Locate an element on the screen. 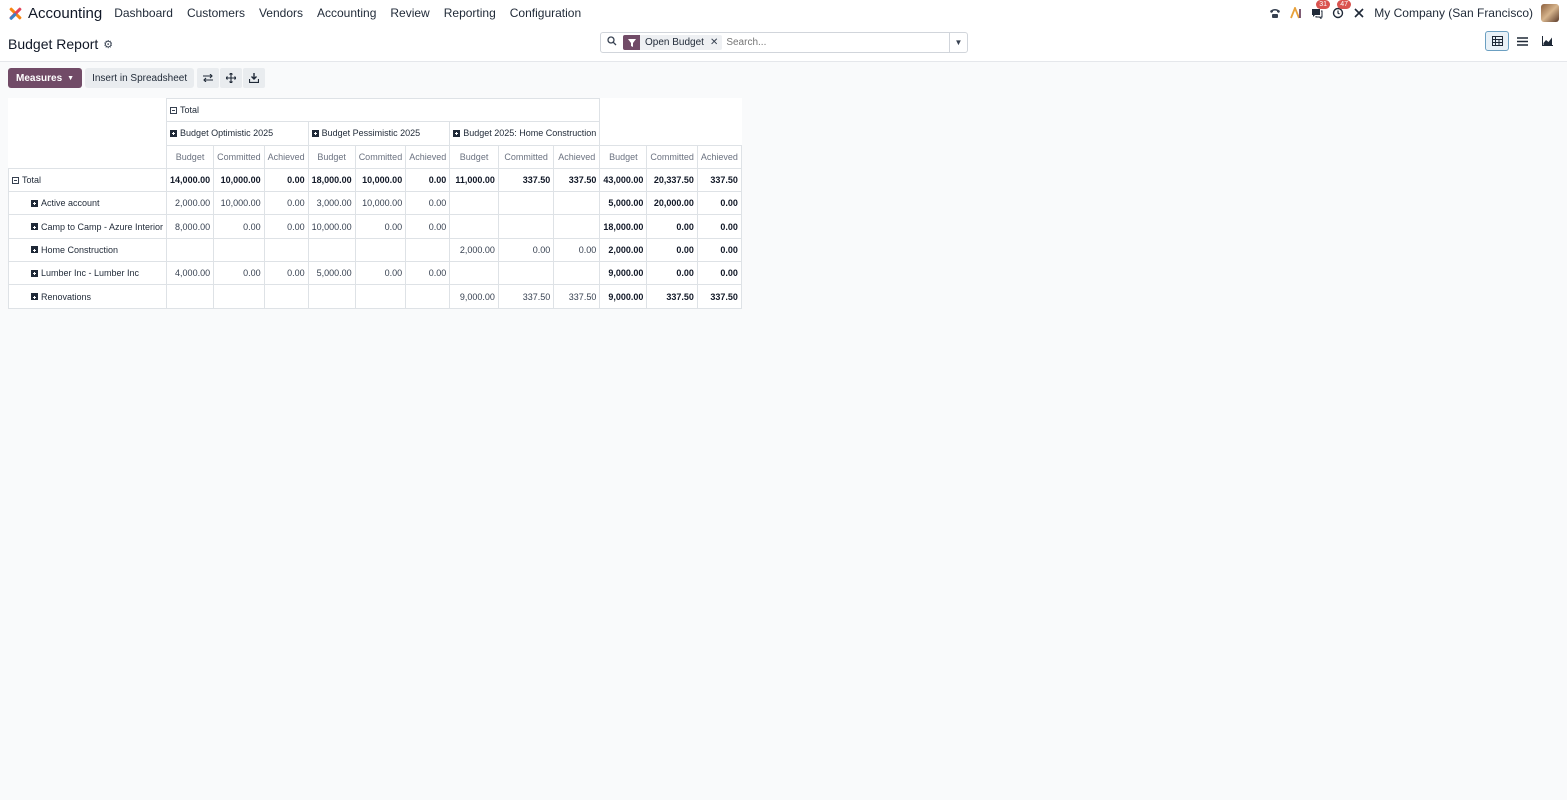 The height and width of the screenshot is (800, 1567). tools-icon is located at coordinates (1359, 13).